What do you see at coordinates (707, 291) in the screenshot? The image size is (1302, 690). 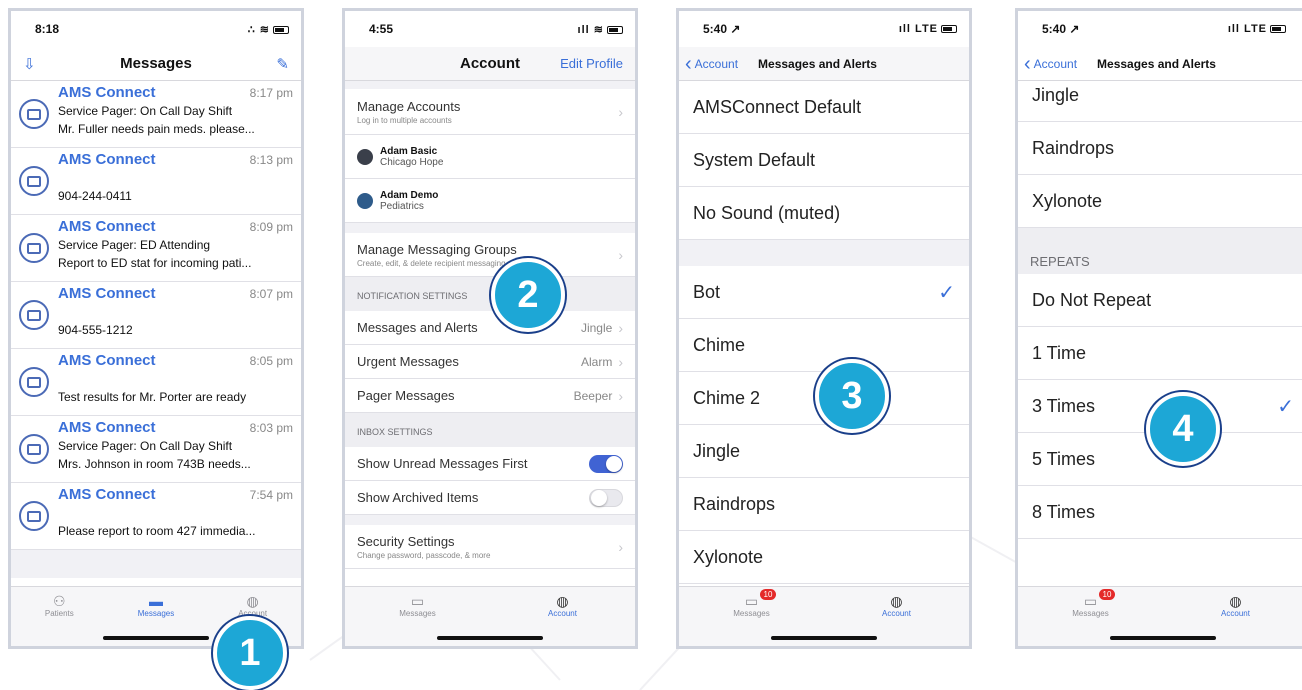 I see `option-label: Bot` at bounding box center [707, 291].